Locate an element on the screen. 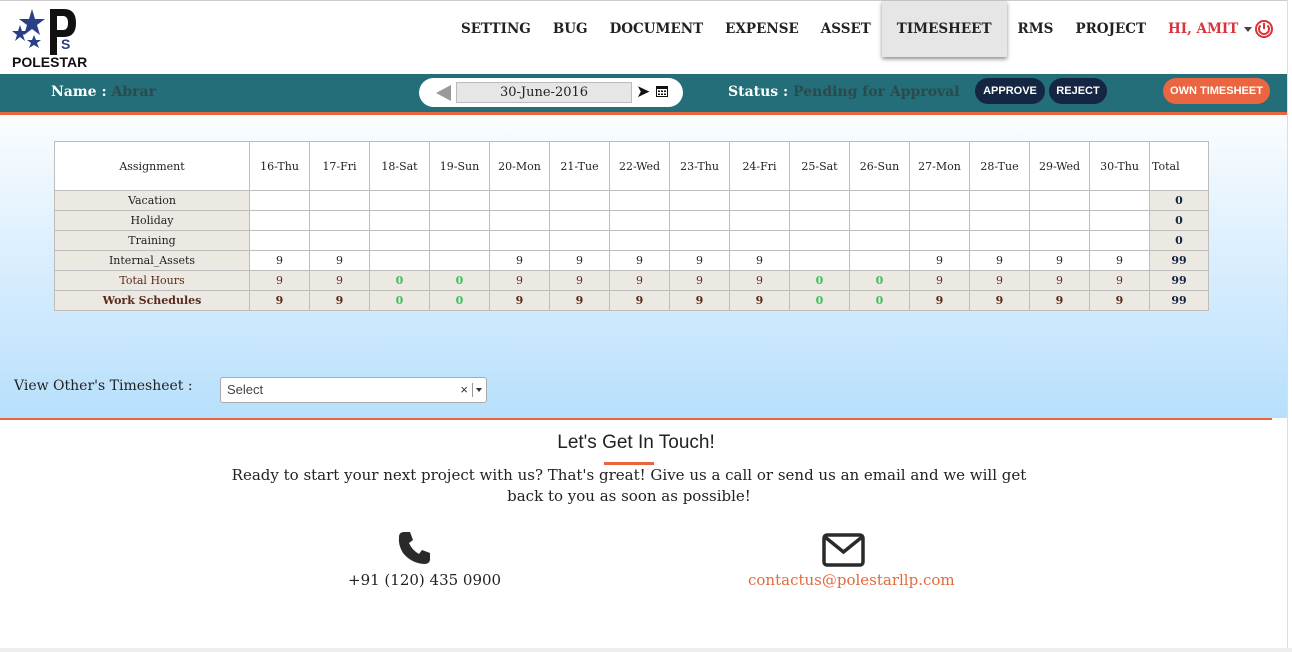  nav-expense: EXPENSE is located at coordinates (762, 29).